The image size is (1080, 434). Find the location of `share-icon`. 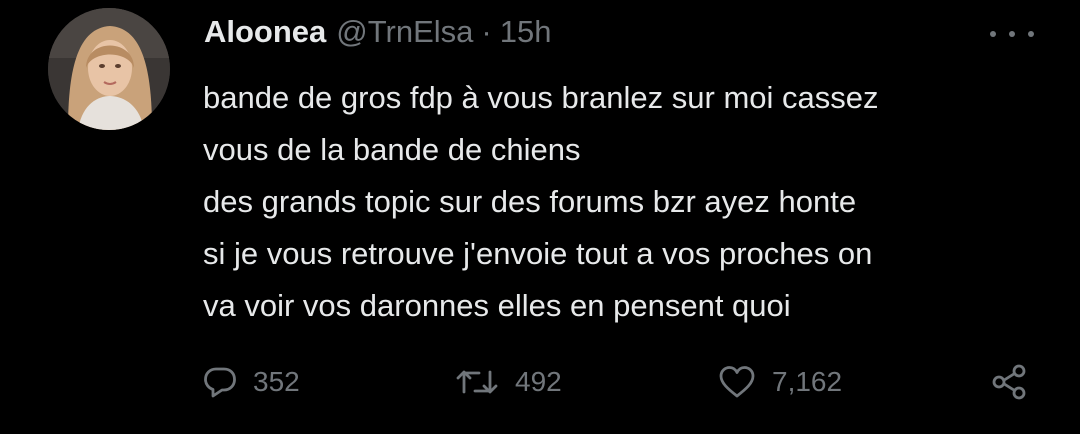

share-icon is located at coordinates (1009, 382).